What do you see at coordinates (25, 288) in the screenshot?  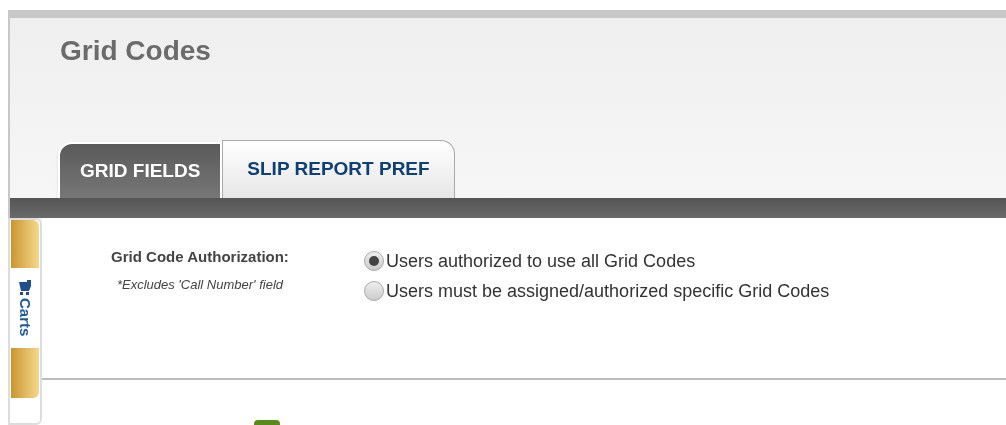 I see `cart-icon` at bounding box center [25, 288].